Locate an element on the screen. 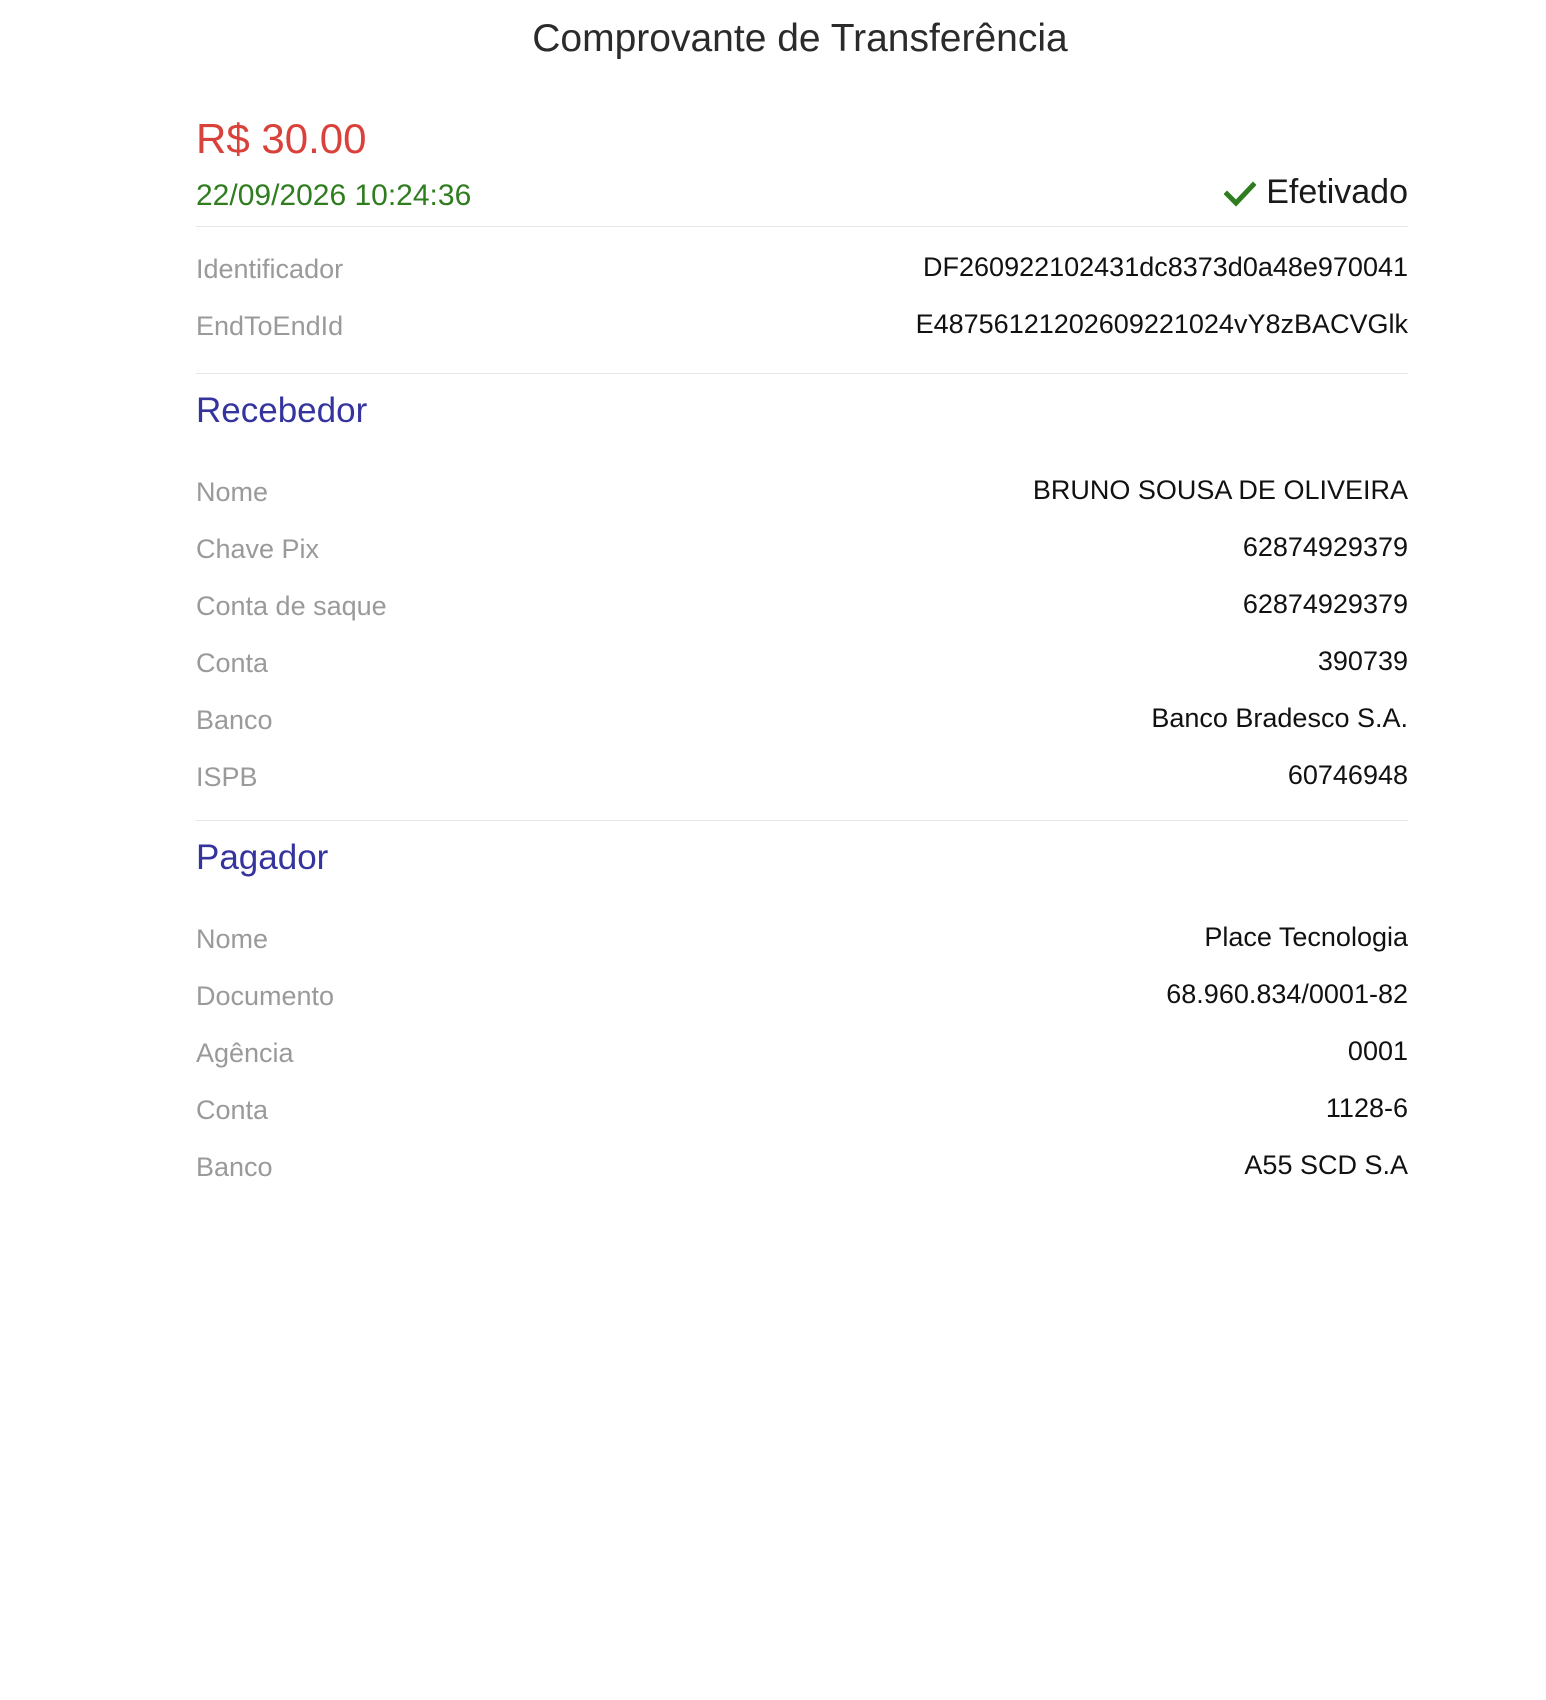 This screenshot has width=1546, height=1700. pagador-row-agencia: Agência 0001 is located at coordinates (802, 1051).